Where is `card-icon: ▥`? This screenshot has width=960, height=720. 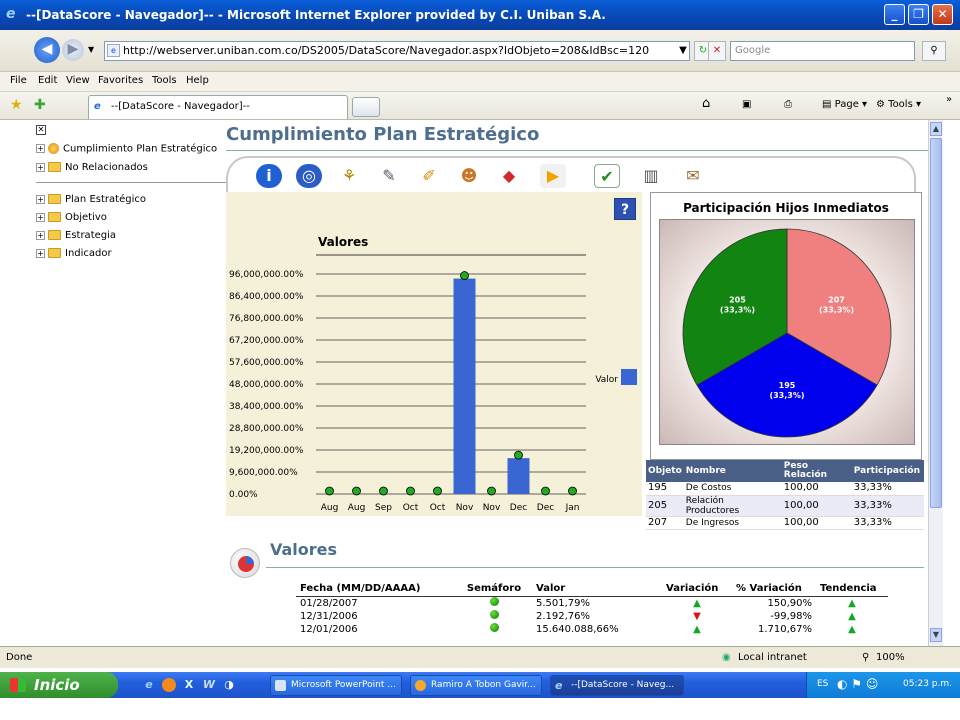
card-icon: ▥ is located at coordinates (651, 176).